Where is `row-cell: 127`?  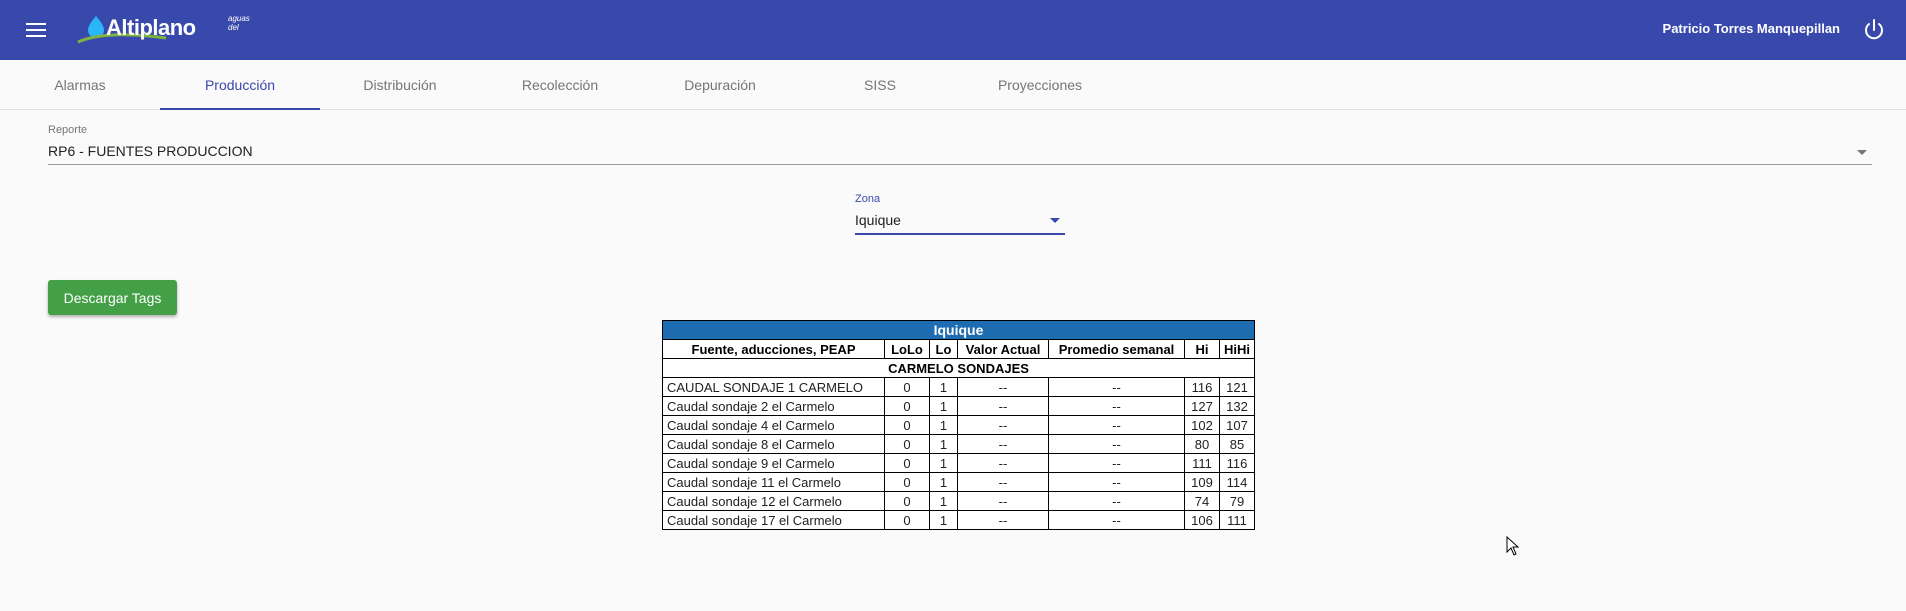
row-cell: 127 is located at coordinates (1202, 406).